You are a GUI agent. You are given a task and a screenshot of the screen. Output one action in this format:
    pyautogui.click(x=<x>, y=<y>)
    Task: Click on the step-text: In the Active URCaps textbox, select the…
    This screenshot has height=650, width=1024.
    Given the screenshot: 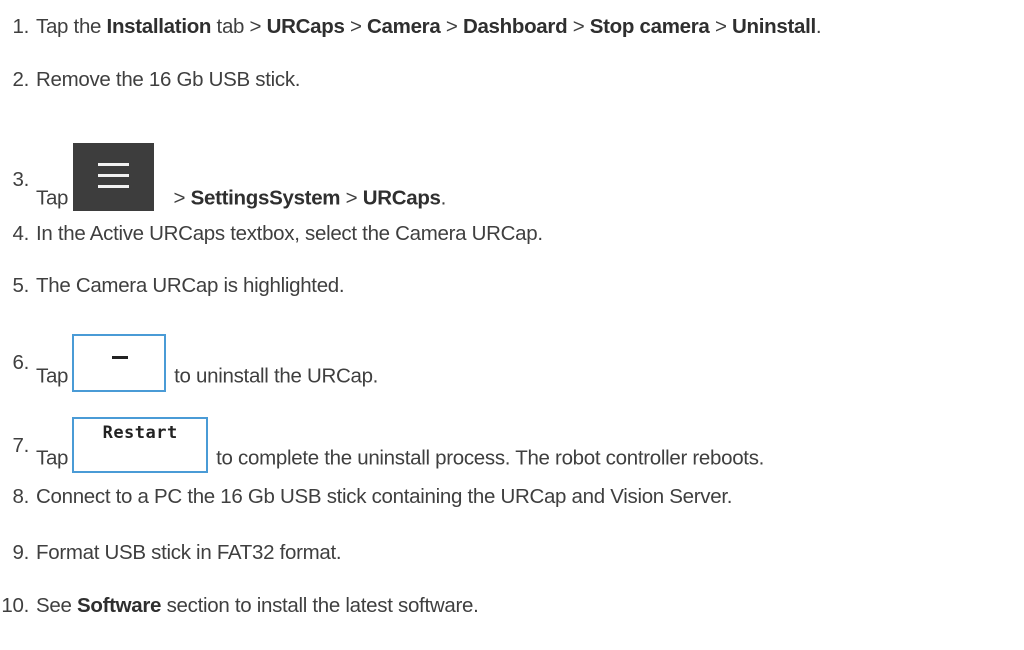 What is the action you would take?
    pyautogui.click(x=289, y=233)
    